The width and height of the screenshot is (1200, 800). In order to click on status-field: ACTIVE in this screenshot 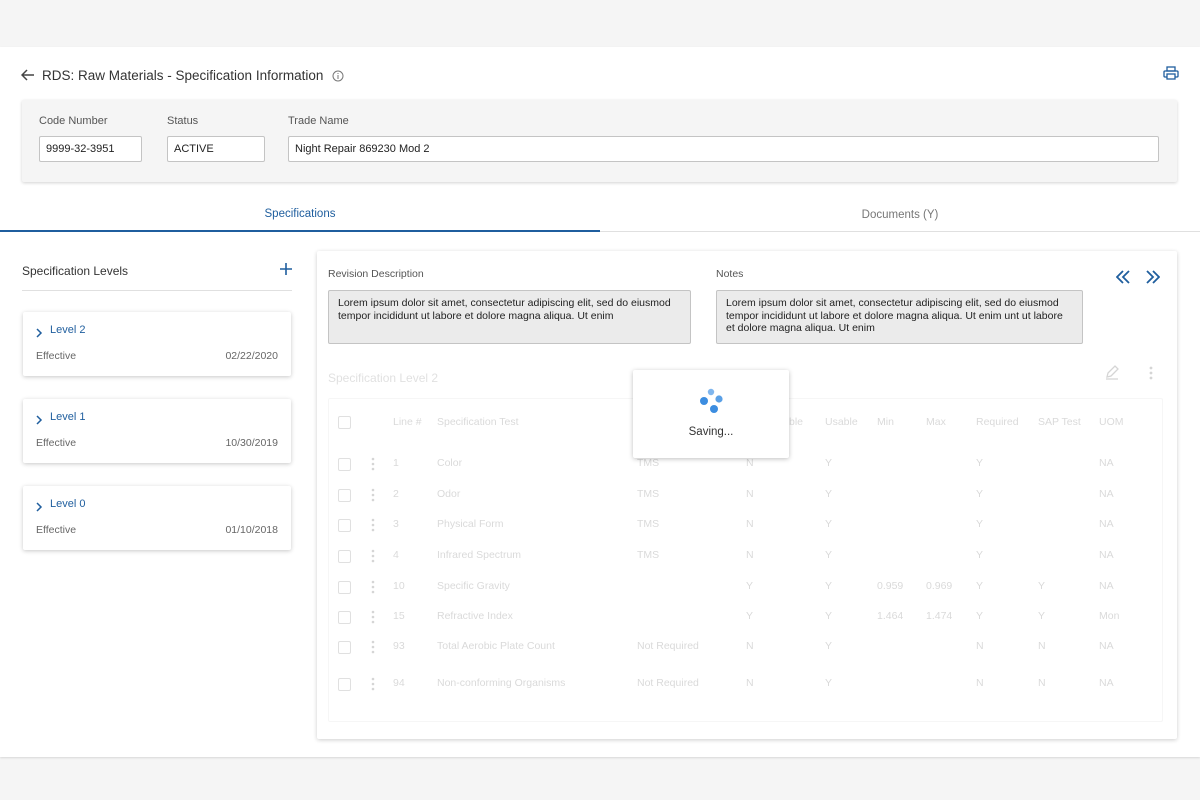, I will do `click(216, 149)`.